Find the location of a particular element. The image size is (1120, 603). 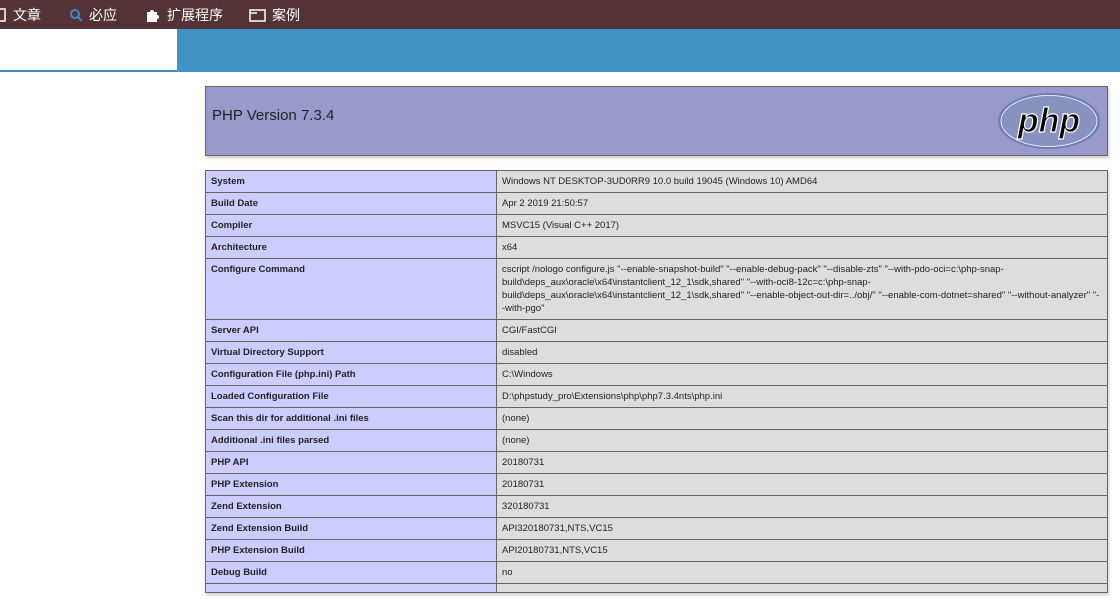

row-value is located at coordinates (802, 588).